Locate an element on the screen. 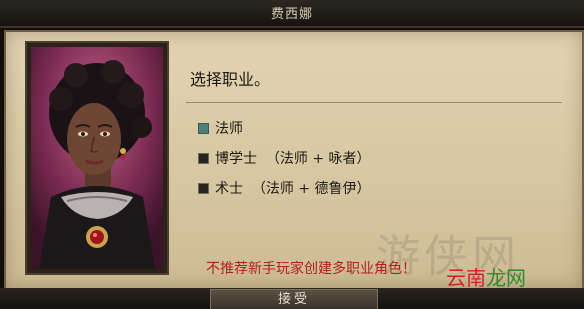  title-bar: 费西娜 is located at coordinates (292, 14).